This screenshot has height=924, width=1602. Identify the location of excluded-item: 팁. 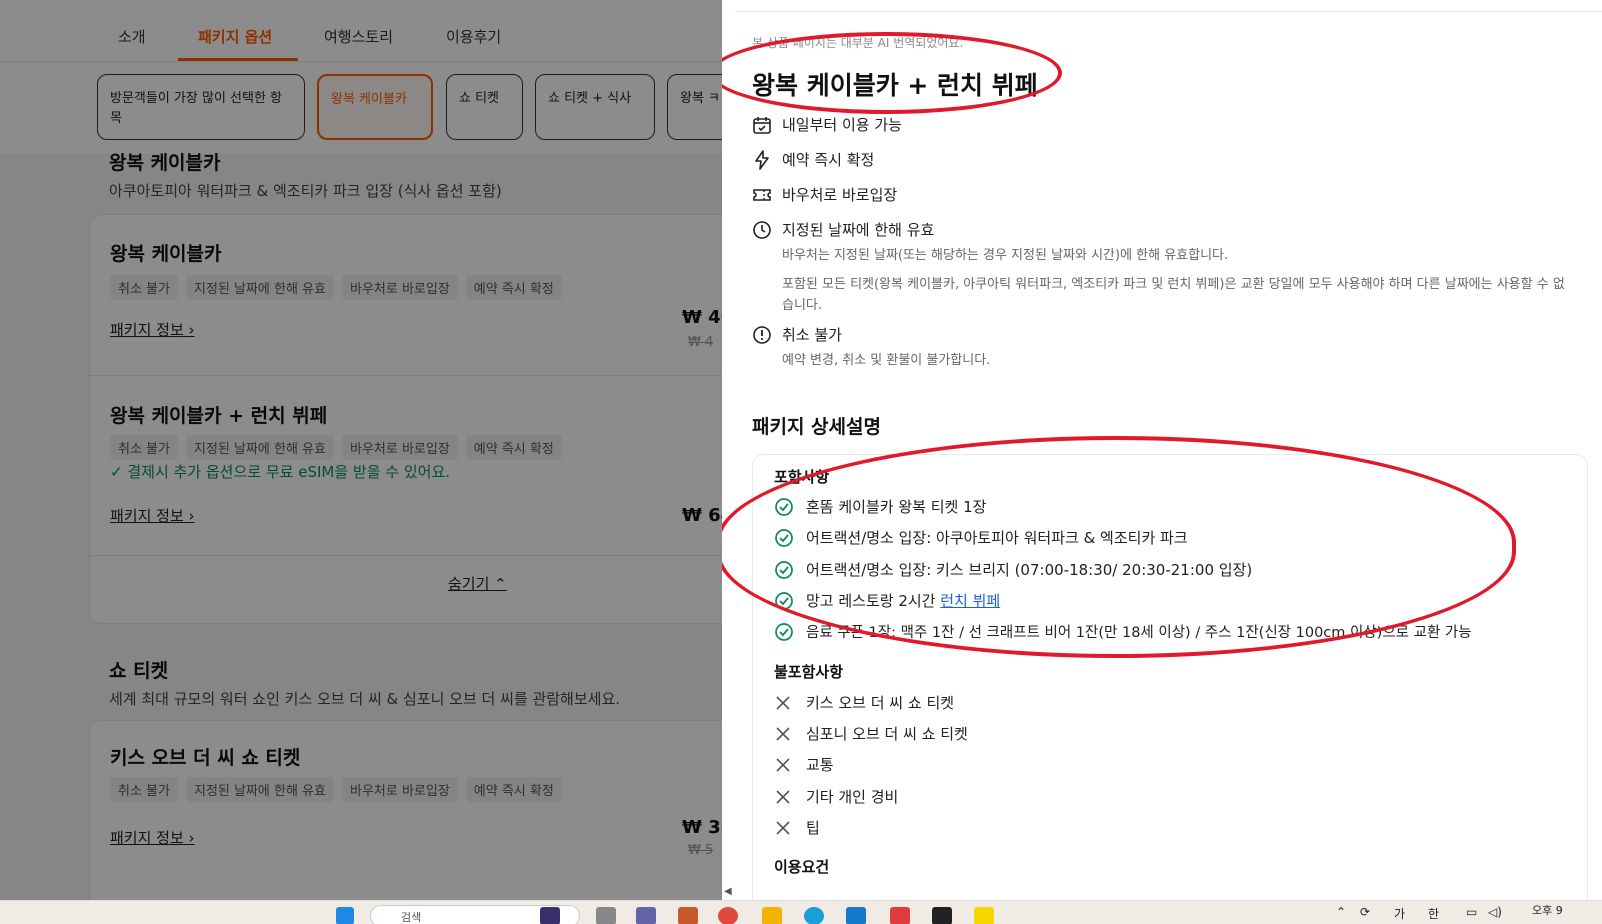
(797, 827).